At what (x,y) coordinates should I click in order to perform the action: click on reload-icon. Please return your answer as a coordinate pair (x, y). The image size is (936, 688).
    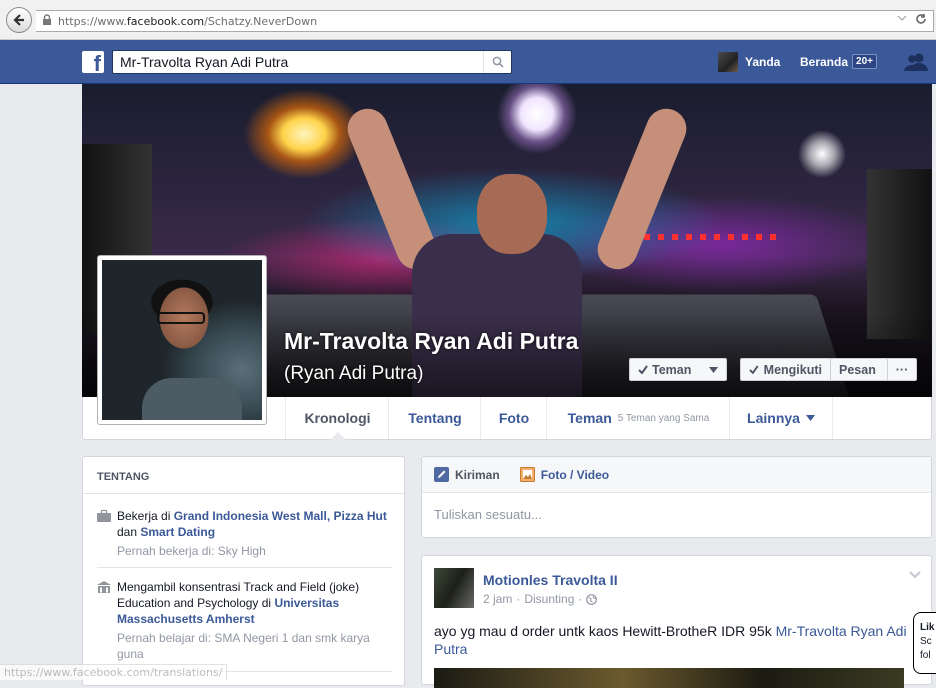
    Looking at the image, I should click on (921, 19).